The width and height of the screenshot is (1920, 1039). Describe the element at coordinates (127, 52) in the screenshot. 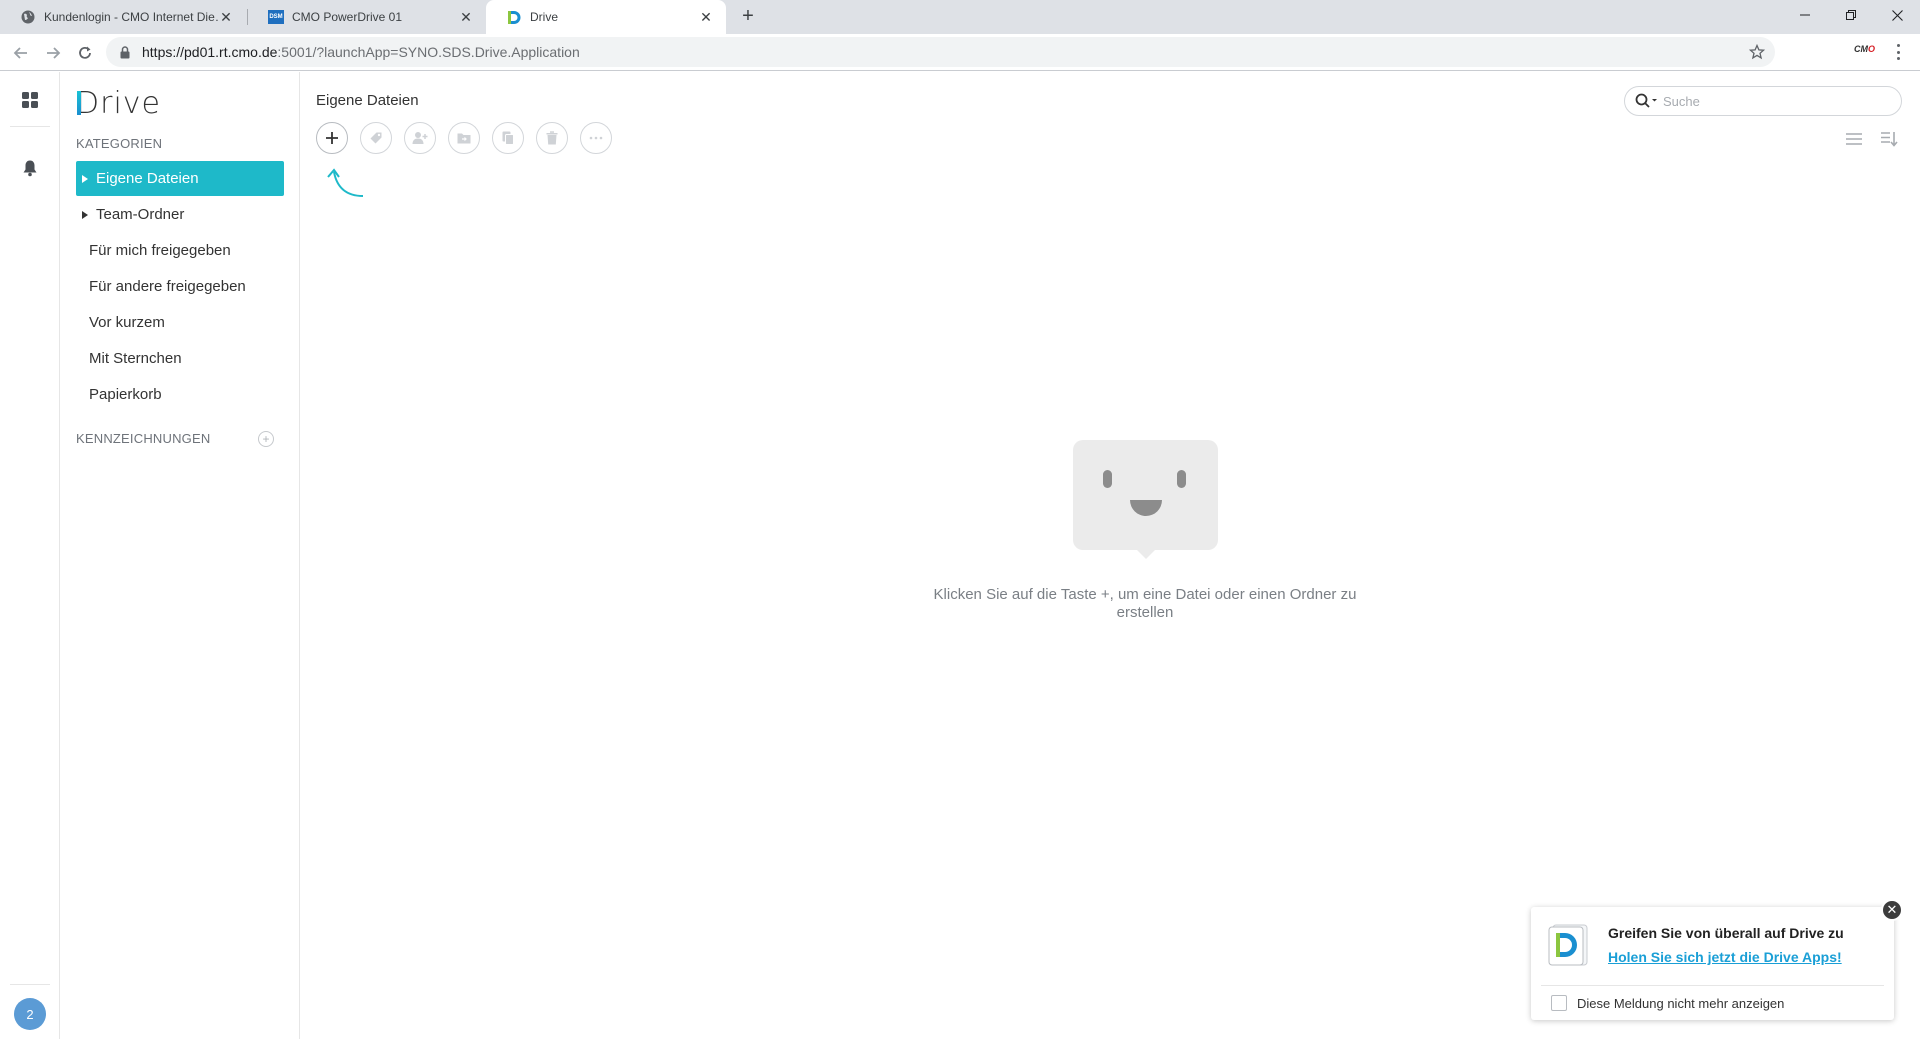

I see `lock-icon` at that location.